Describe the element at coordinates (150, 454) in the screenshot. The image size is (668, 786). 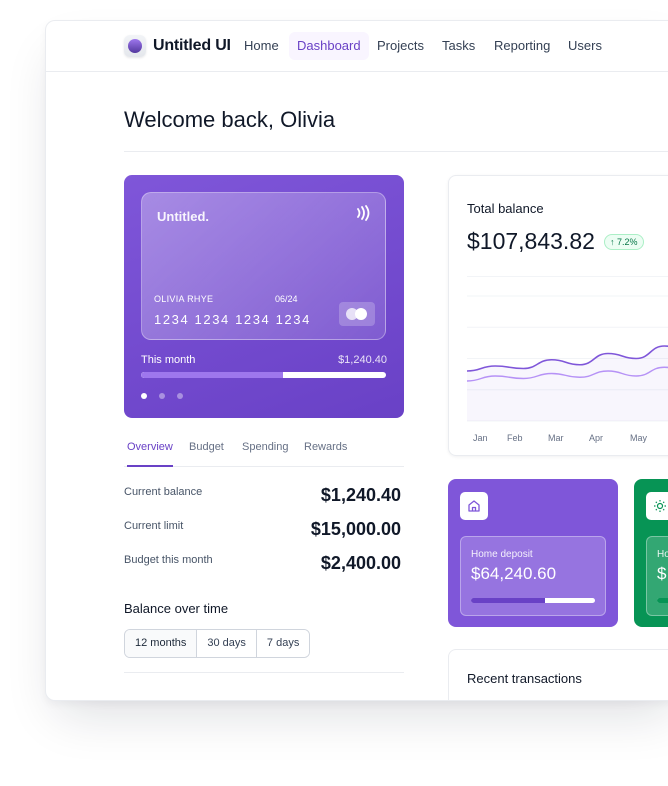
I see `tab-overview: Overview` at that location.